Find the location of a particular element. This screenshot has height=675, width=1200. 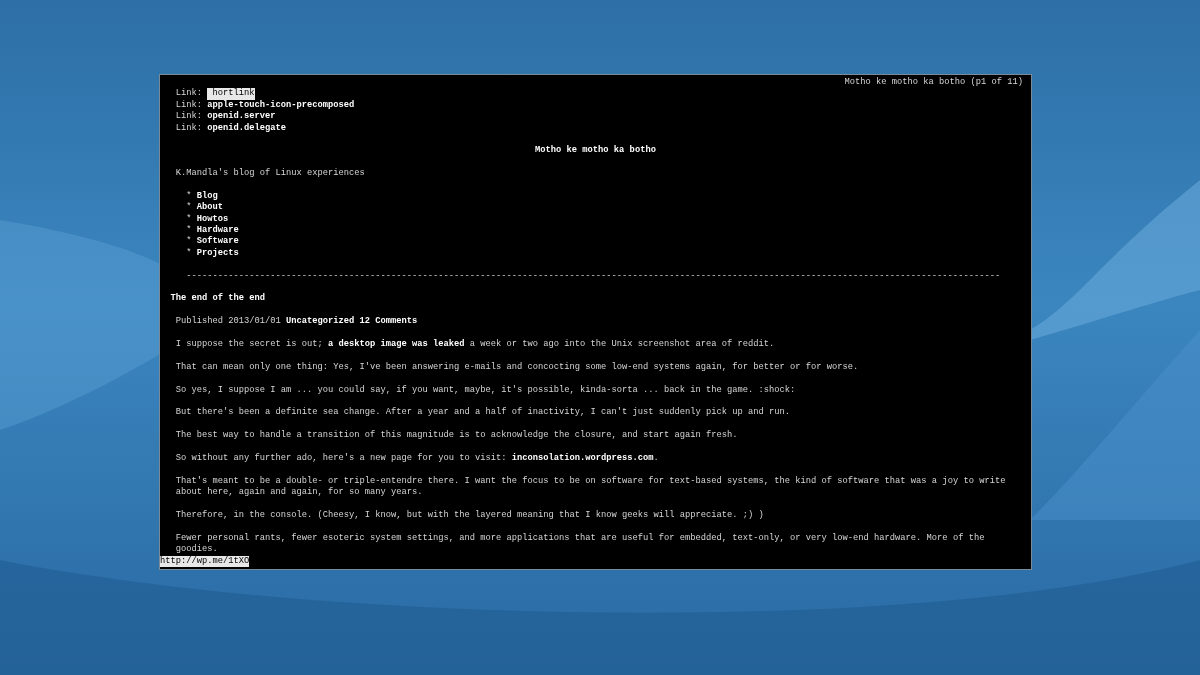

post-meta: Published 2013/01/01 Uncategorized 12 Comments is located at coordinates (296, 322).